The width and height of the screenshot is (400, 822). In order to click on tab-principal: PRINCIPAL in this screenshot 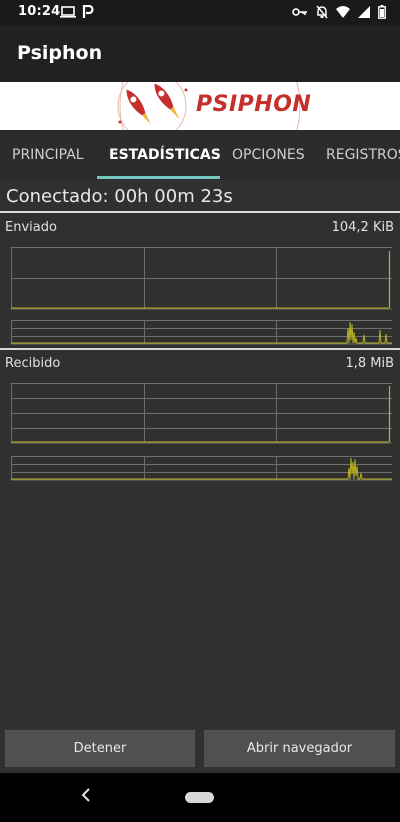, I will do `click(48, 155)`.